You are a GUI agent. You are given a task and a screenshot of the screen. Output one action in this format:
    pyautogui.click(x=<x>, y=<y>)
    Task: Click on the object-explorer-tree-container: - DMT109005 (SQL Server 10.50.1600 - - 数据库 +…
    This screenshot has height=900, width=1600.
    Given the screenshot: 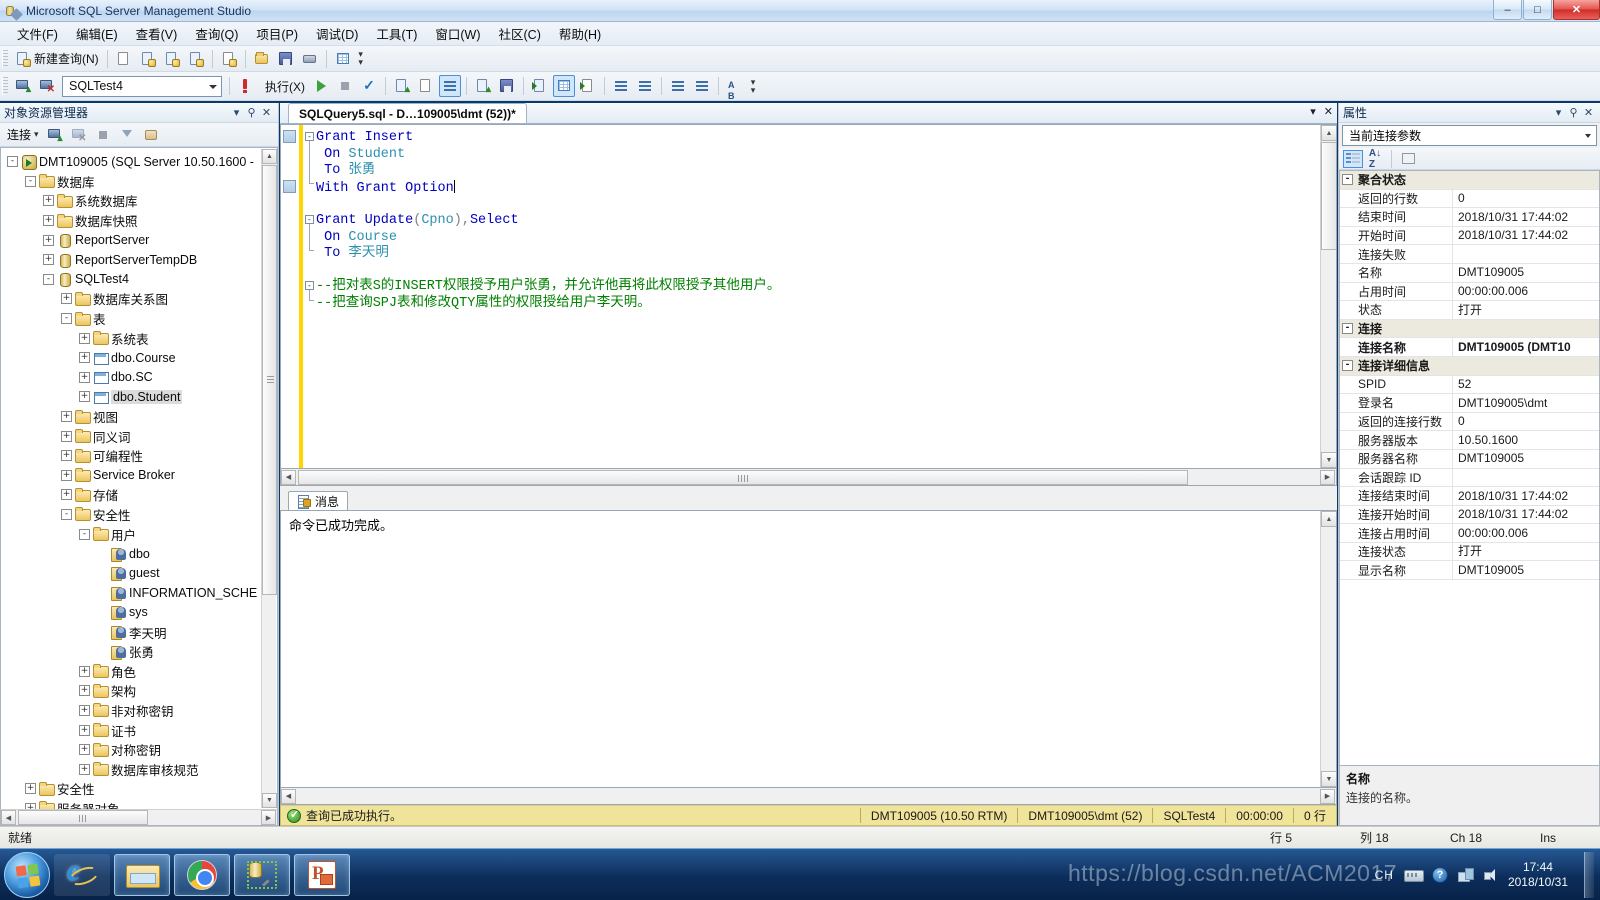 What is the action you would take?
    pyautogui.click(x=139, y=478)
    